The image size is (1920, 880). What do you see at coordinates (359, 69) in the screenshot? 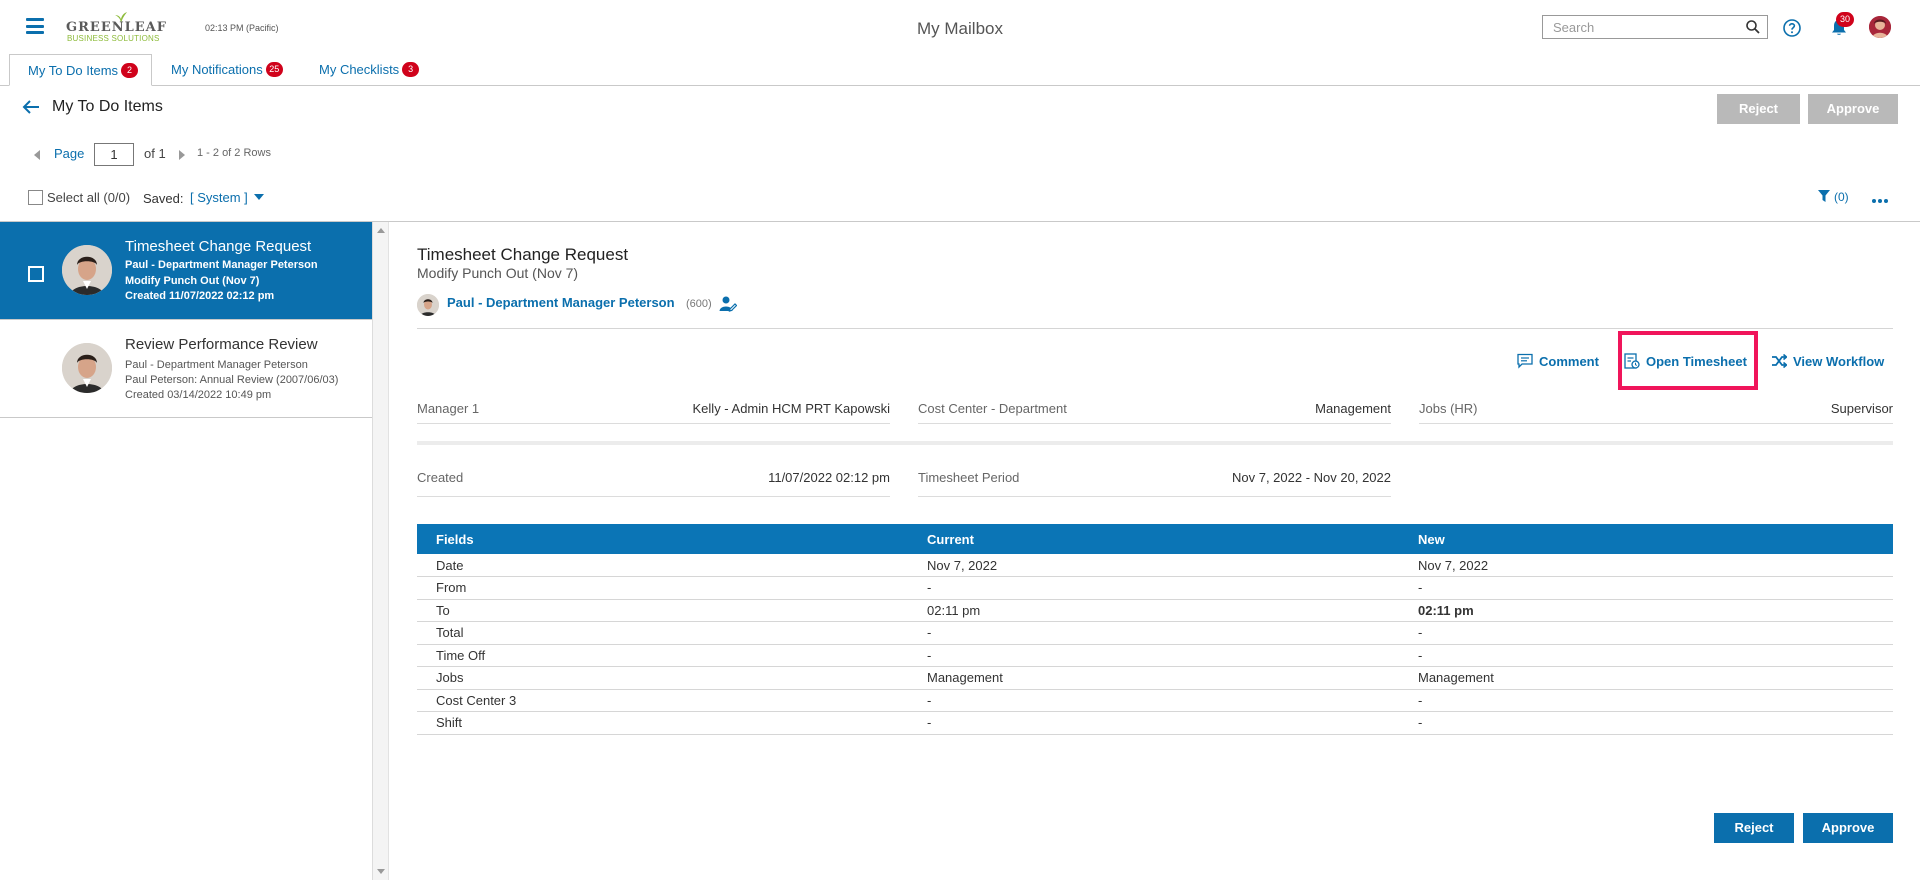
I see `tab-label: My Checklists` at bounding box center [359, 69].